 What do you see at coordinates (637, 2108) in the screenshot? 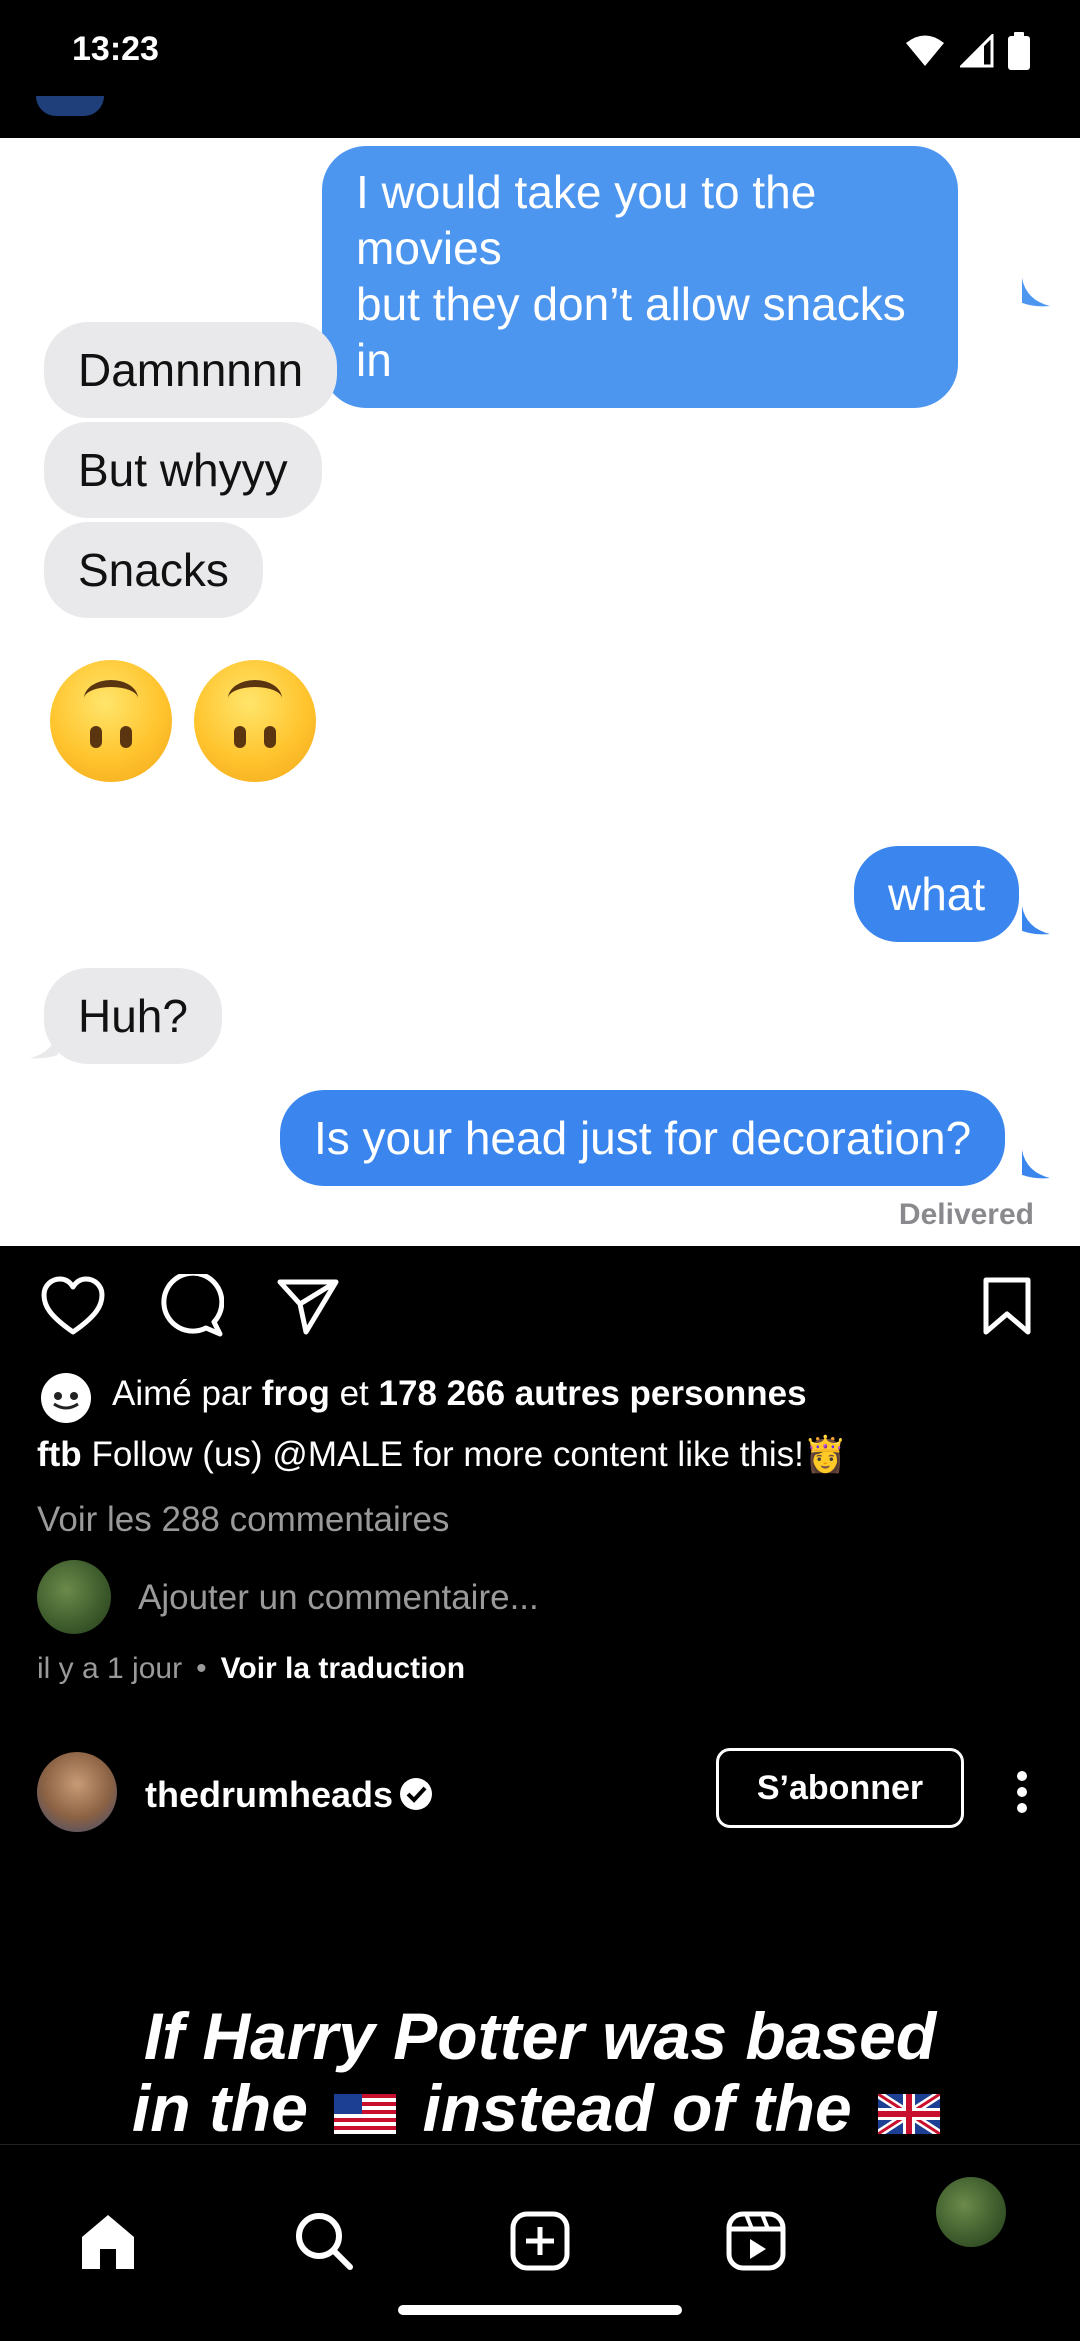
I see `post-text-fragment: instead of the` at bounding box center [637, 2108].